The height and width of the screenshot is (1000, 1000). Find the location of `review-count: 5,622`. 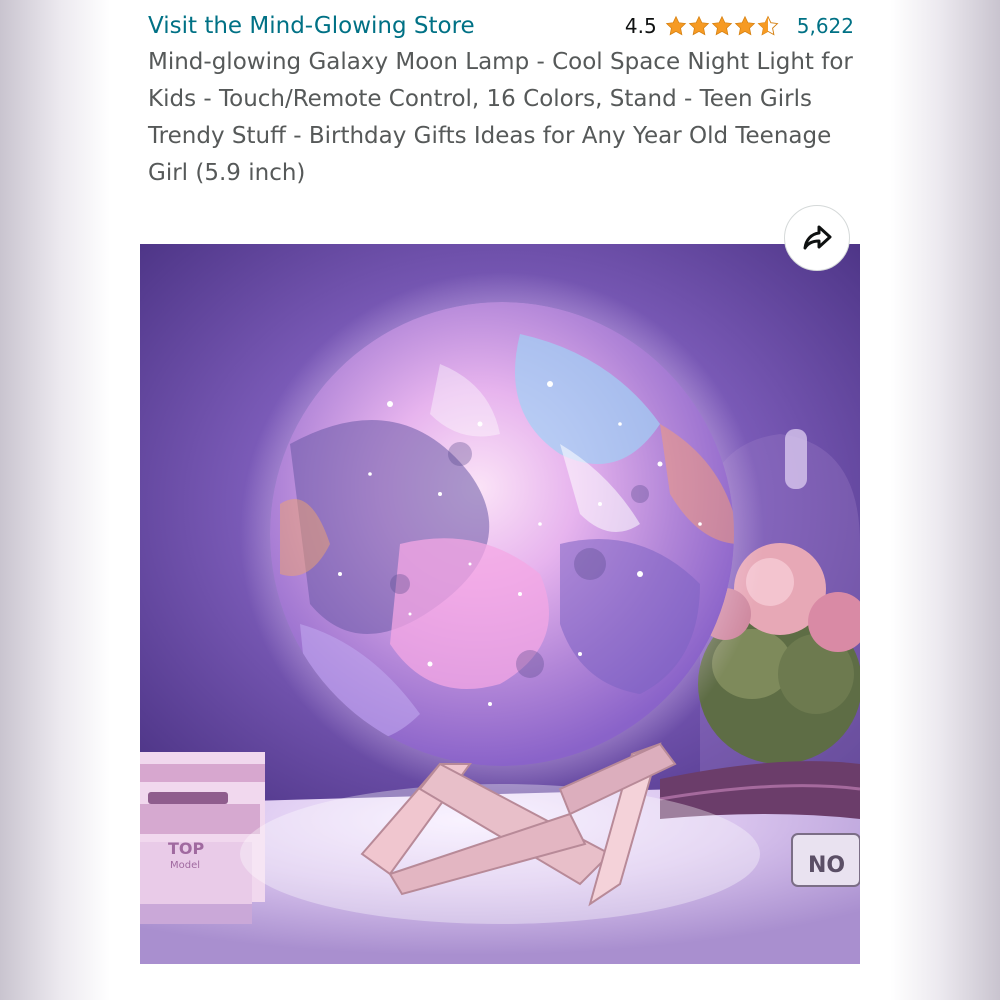

review-count: 5,622 is located at coordinates (825, 26).